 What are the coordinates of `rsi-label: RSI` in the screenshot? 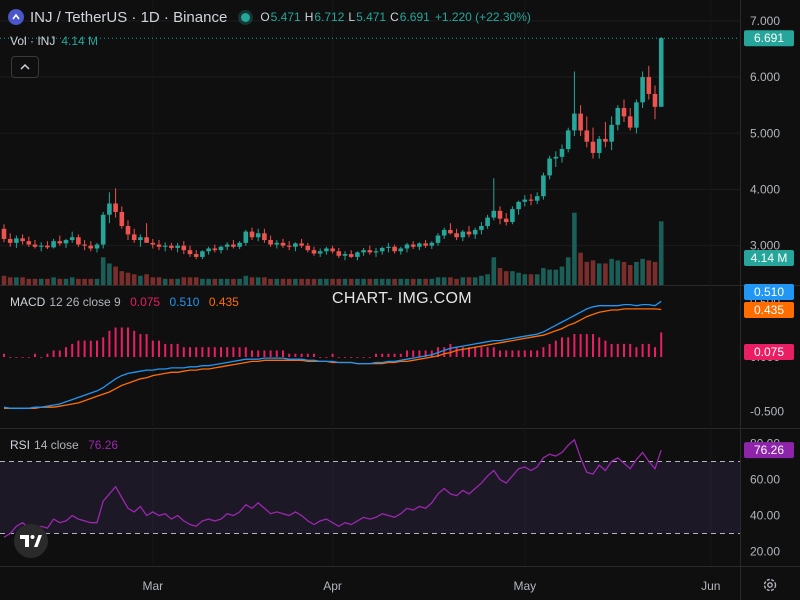 It's located at (20, 445).